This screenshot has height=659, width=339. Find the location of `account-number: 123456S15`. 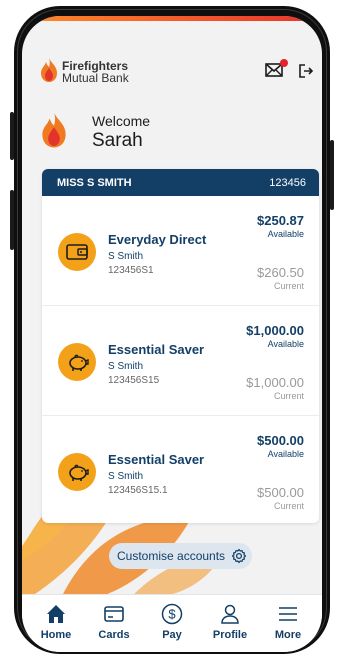

account-number: 123456S15 is located at coordinates (134, 380).